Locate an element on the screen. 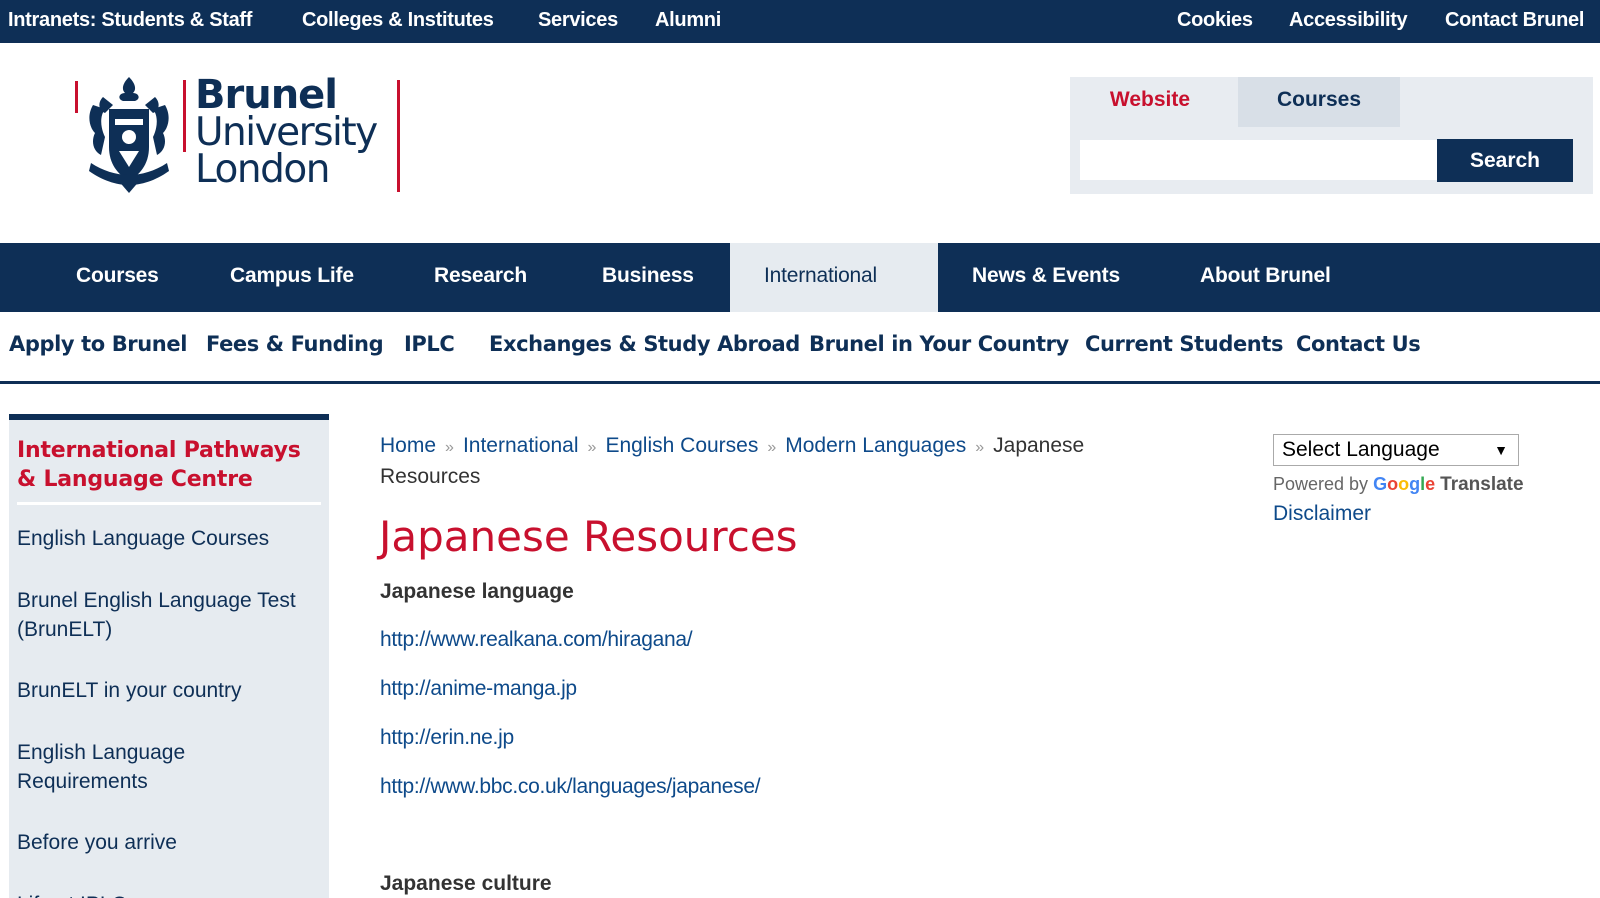 This screenshot has height=898, width=1600. utility-link-colleges: Colleges & Institutes is located at coordinates (398, 21).